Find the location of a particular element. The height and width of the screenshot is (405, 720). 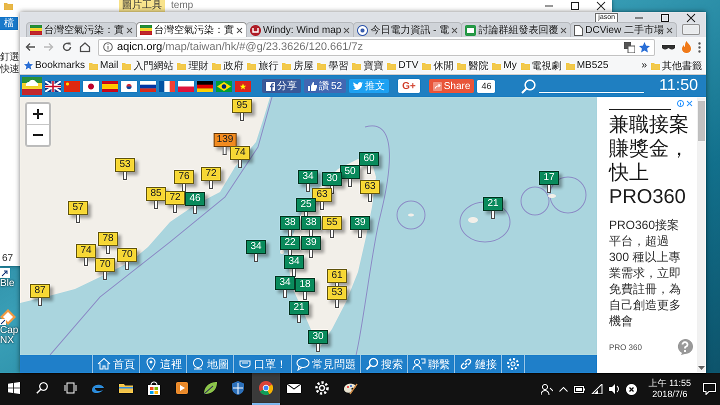

battery-icon is located at coordinates (579, 389).